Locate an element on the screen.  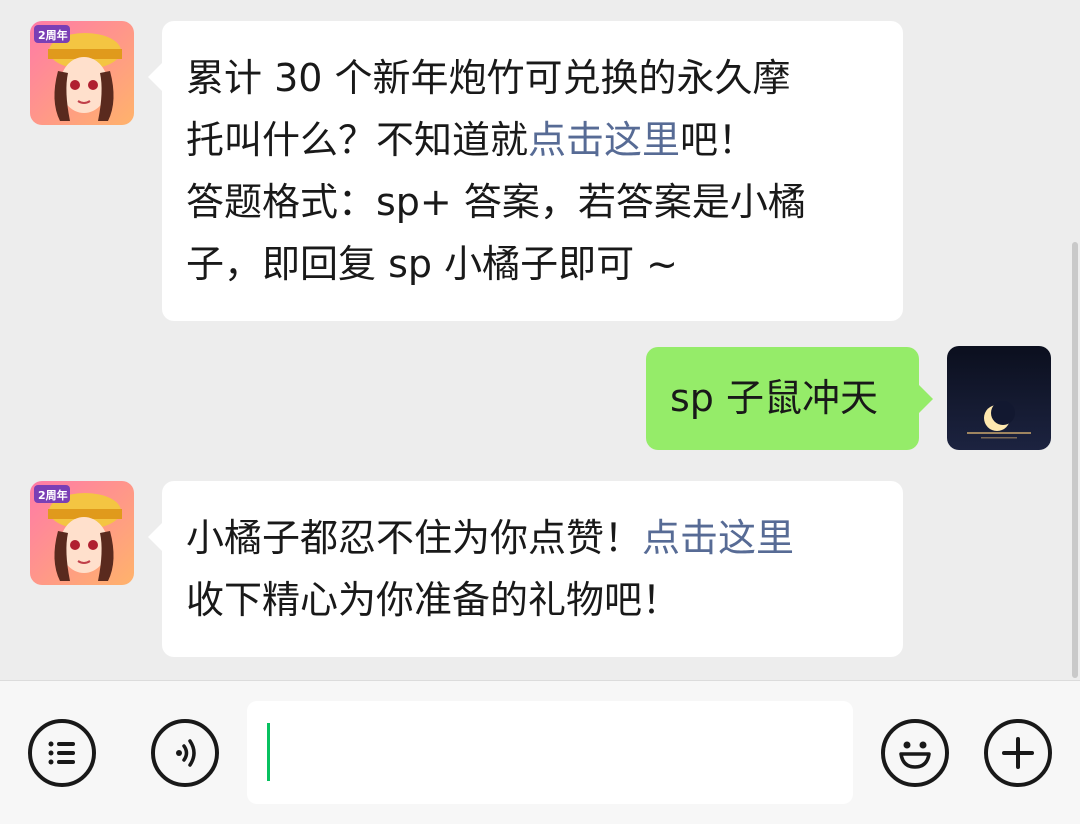
more-button is located at coordinates (1018, 753).